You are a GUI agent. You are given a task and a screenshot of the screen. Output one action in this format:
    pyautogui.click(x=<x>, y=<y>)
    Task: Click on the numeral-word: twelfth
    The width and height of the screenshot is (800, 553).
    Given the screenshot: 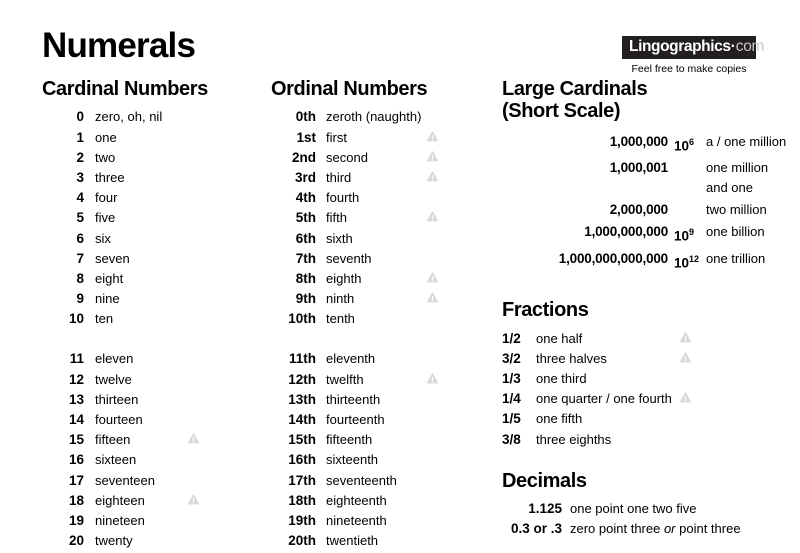 What is the action you would take?
    pyautogui.click(x=345, y=379)
    